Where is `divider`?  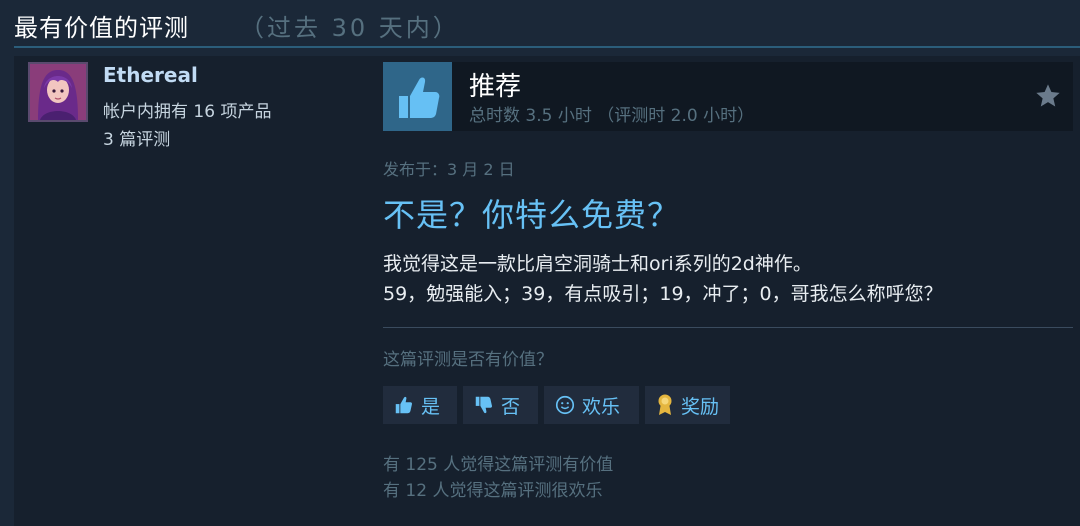
divider is located at coordinates (728, 327).